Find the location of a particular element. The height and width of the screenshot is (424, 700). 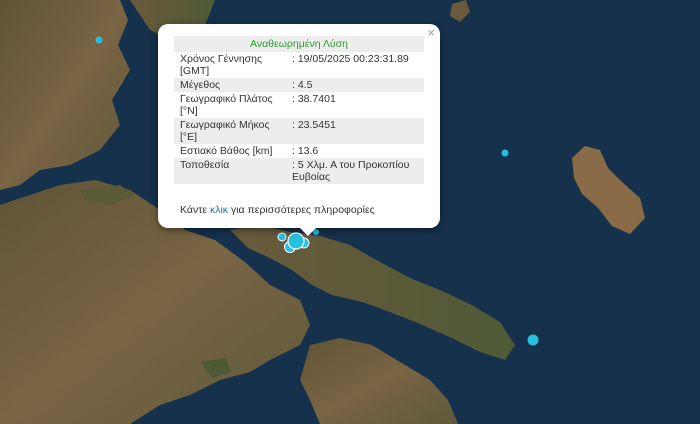

origin-time-value: : 19/05/2025 00:23:31.89 is located at coordinates (350, 59).